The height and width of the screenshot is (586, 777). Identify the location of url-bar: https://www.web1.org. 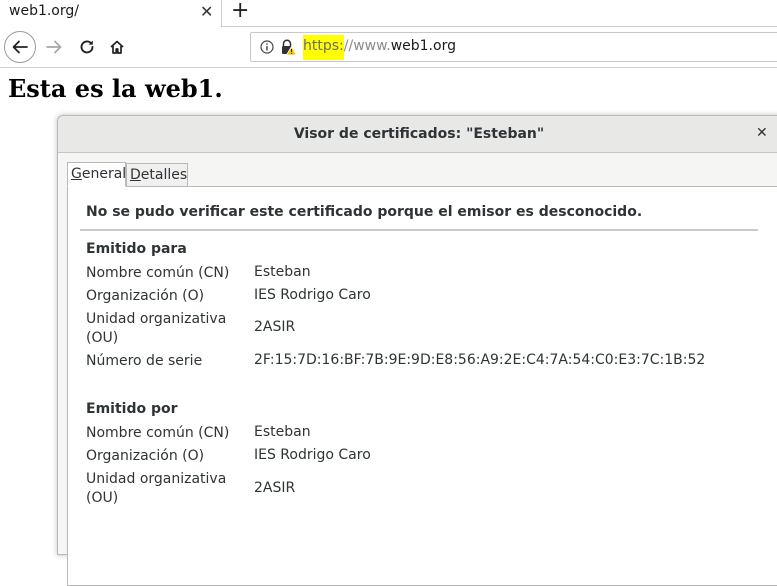
(513, 47).